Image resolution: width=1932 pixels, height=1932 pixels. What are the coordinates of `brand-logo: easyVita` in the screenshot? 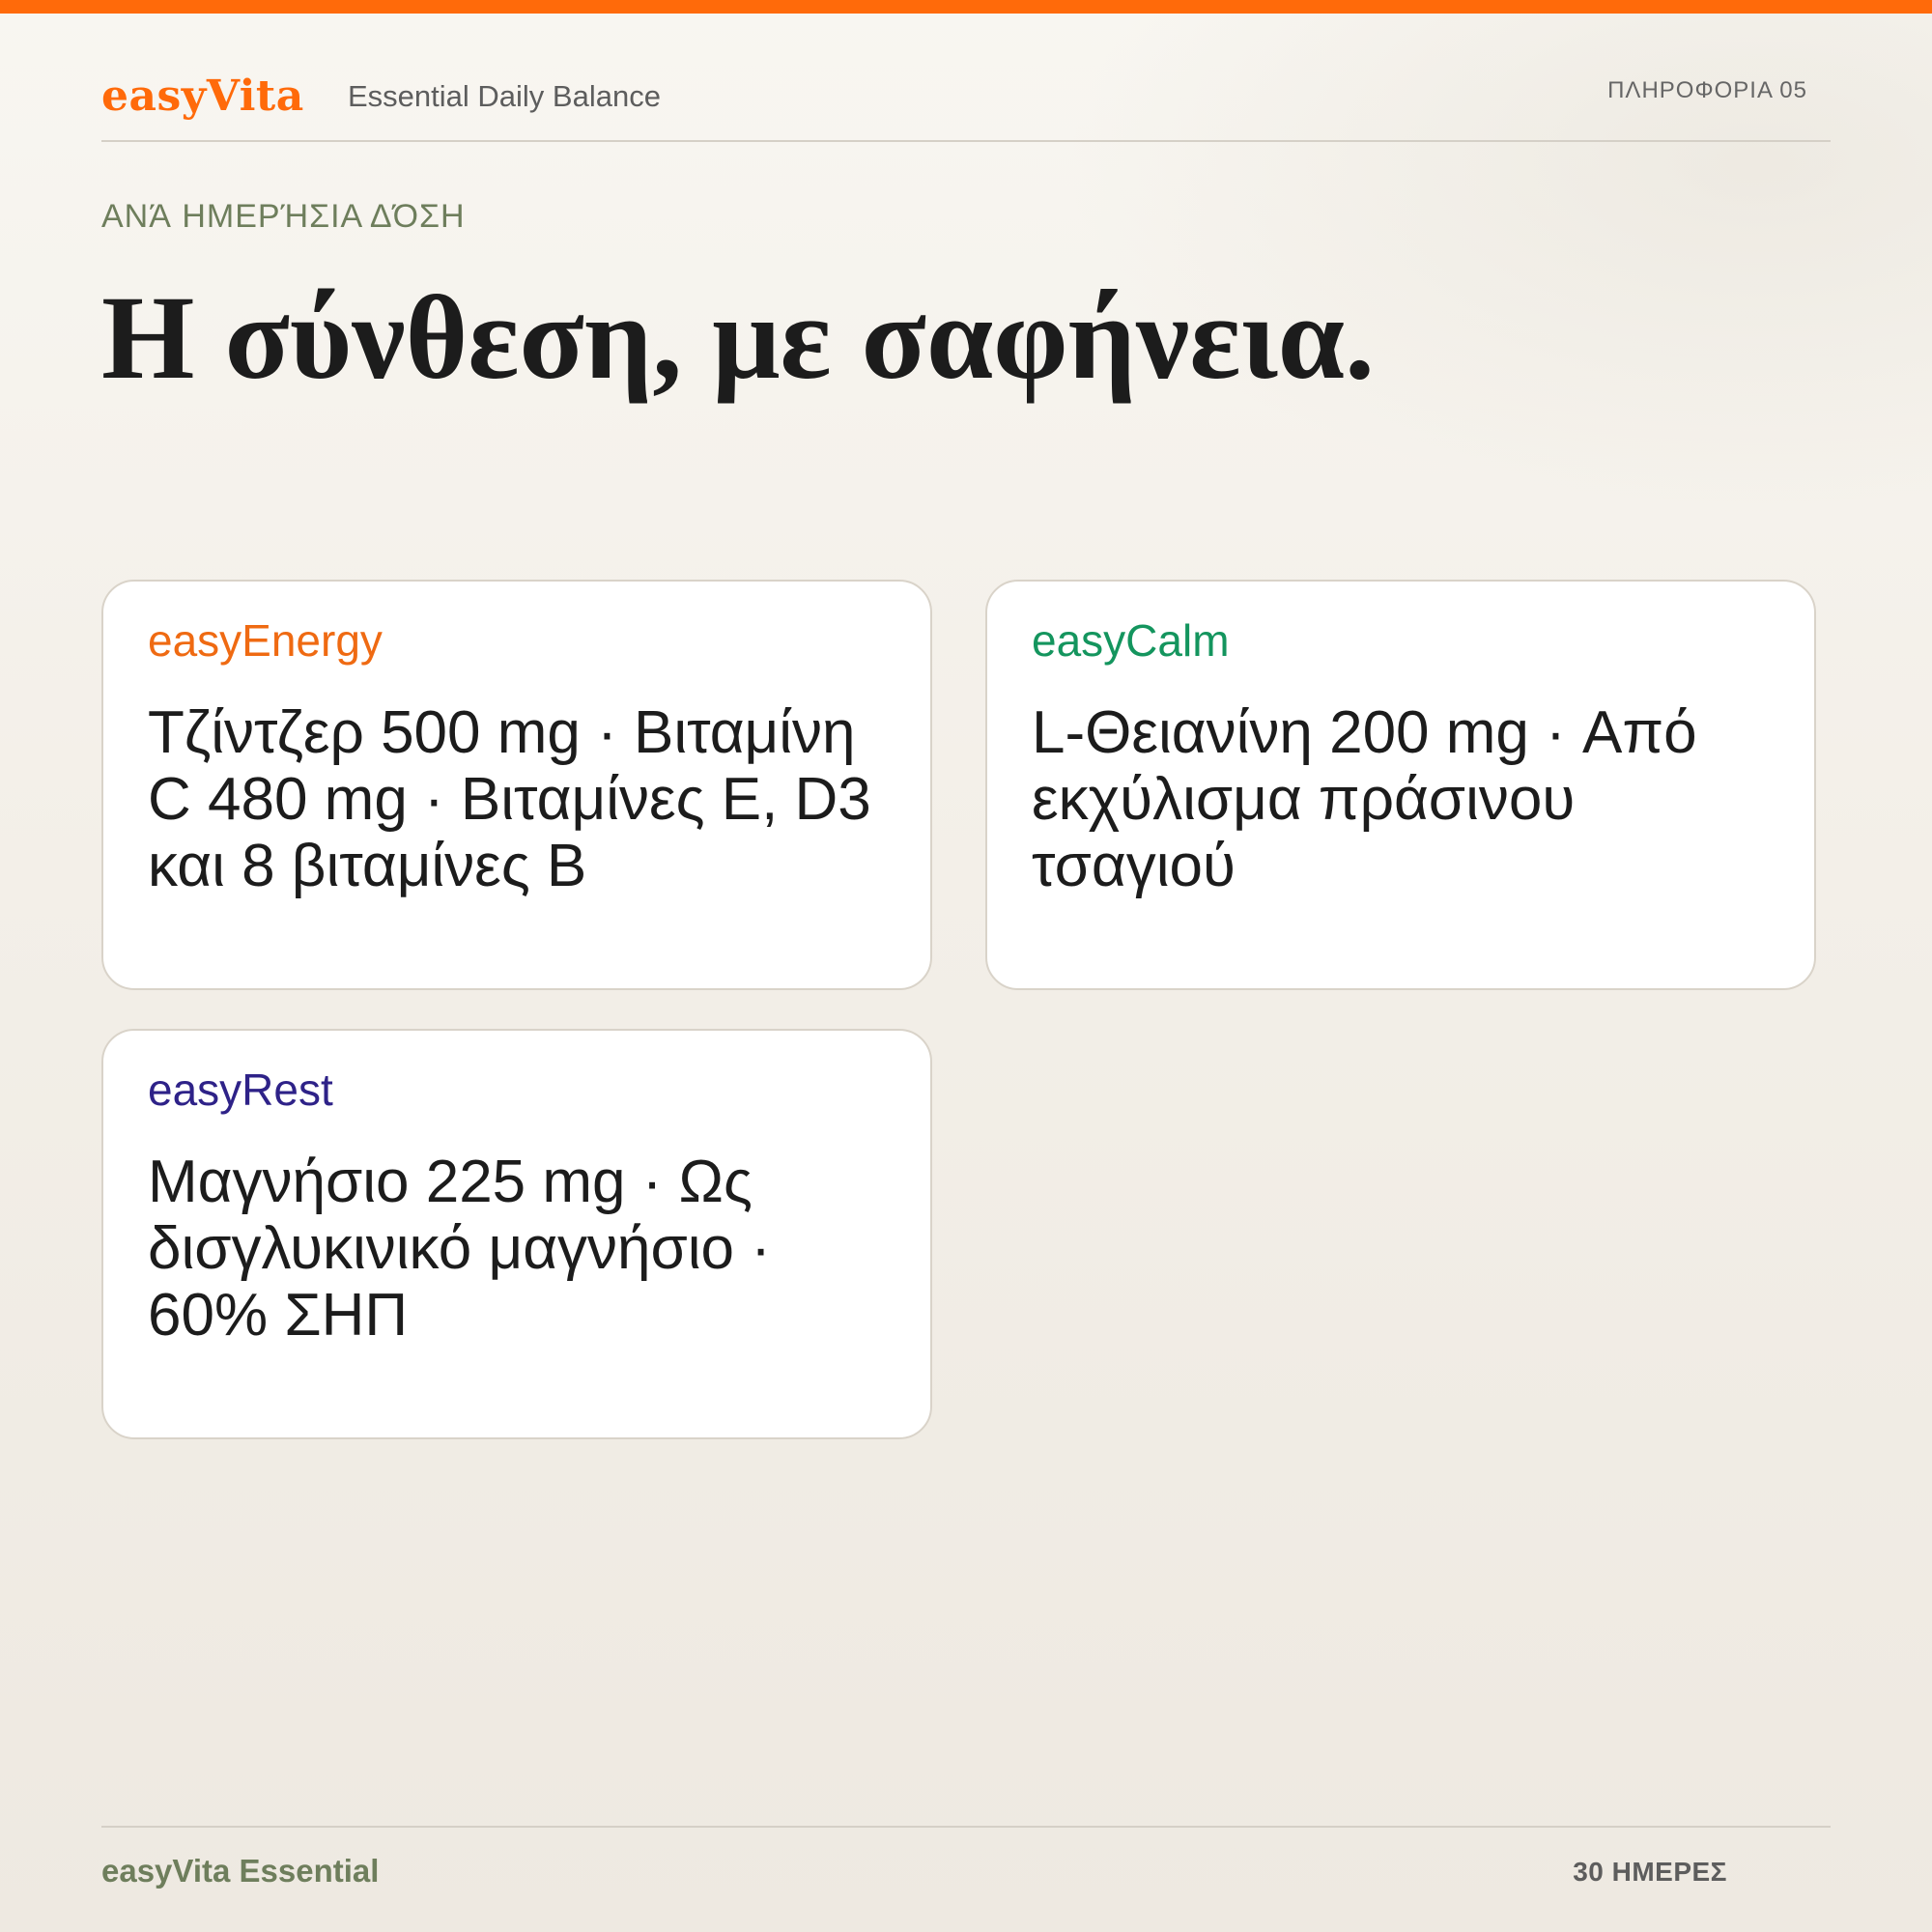 It's located at (202, 96).